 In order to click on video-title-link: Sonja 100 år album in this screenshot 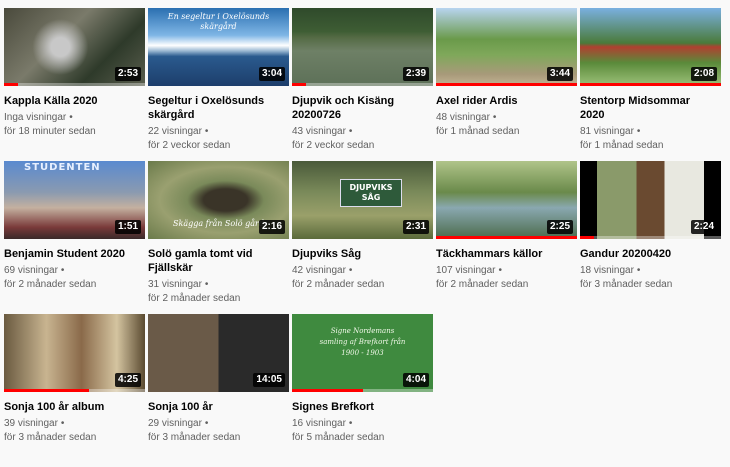, I will do `click(74, 407)`.